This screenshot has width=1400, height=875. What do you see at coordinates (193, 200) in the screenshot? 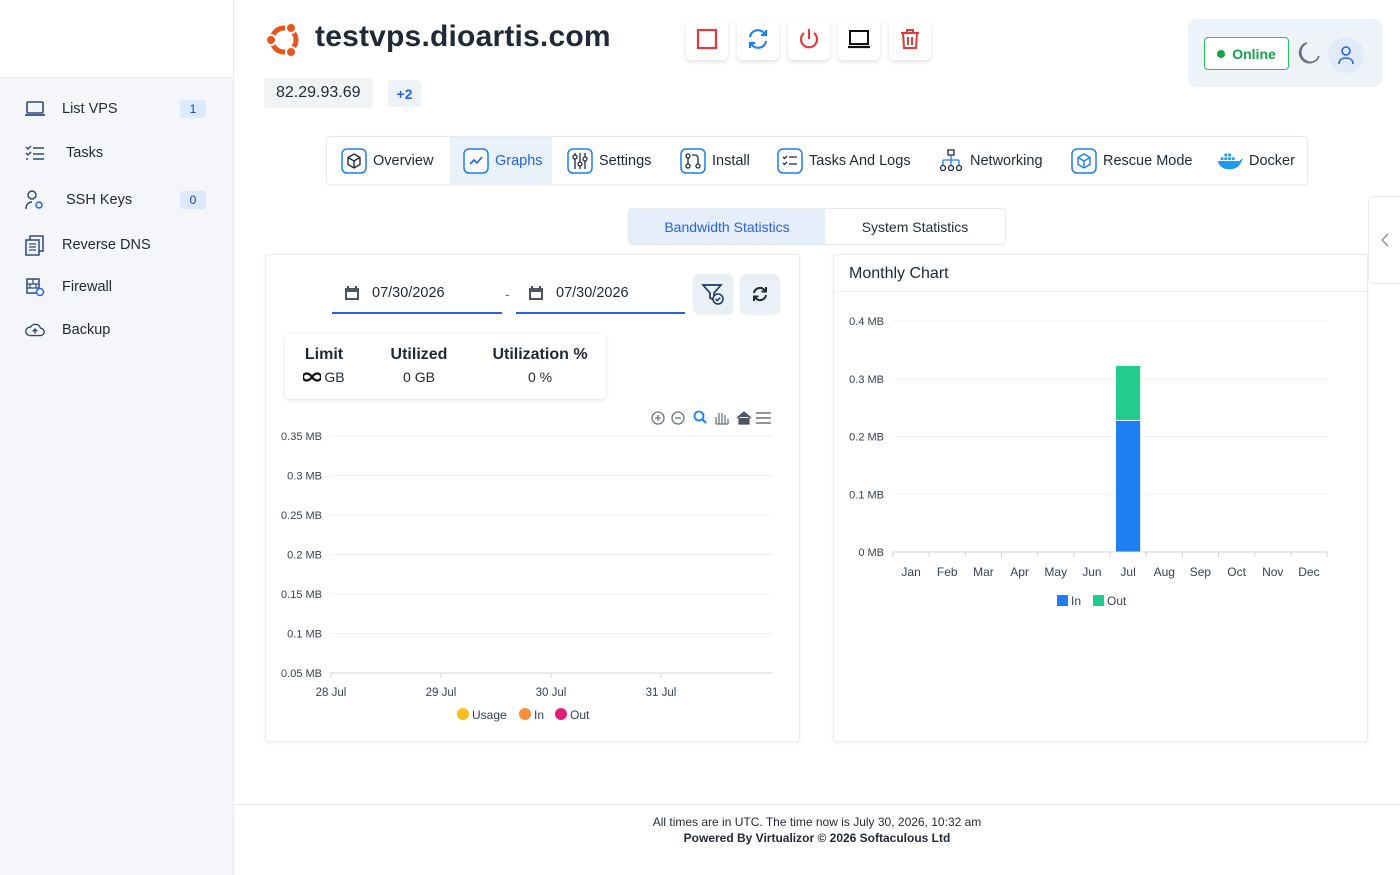
I see `ssh-count-badge: 0` at bounding box center [193, 200].